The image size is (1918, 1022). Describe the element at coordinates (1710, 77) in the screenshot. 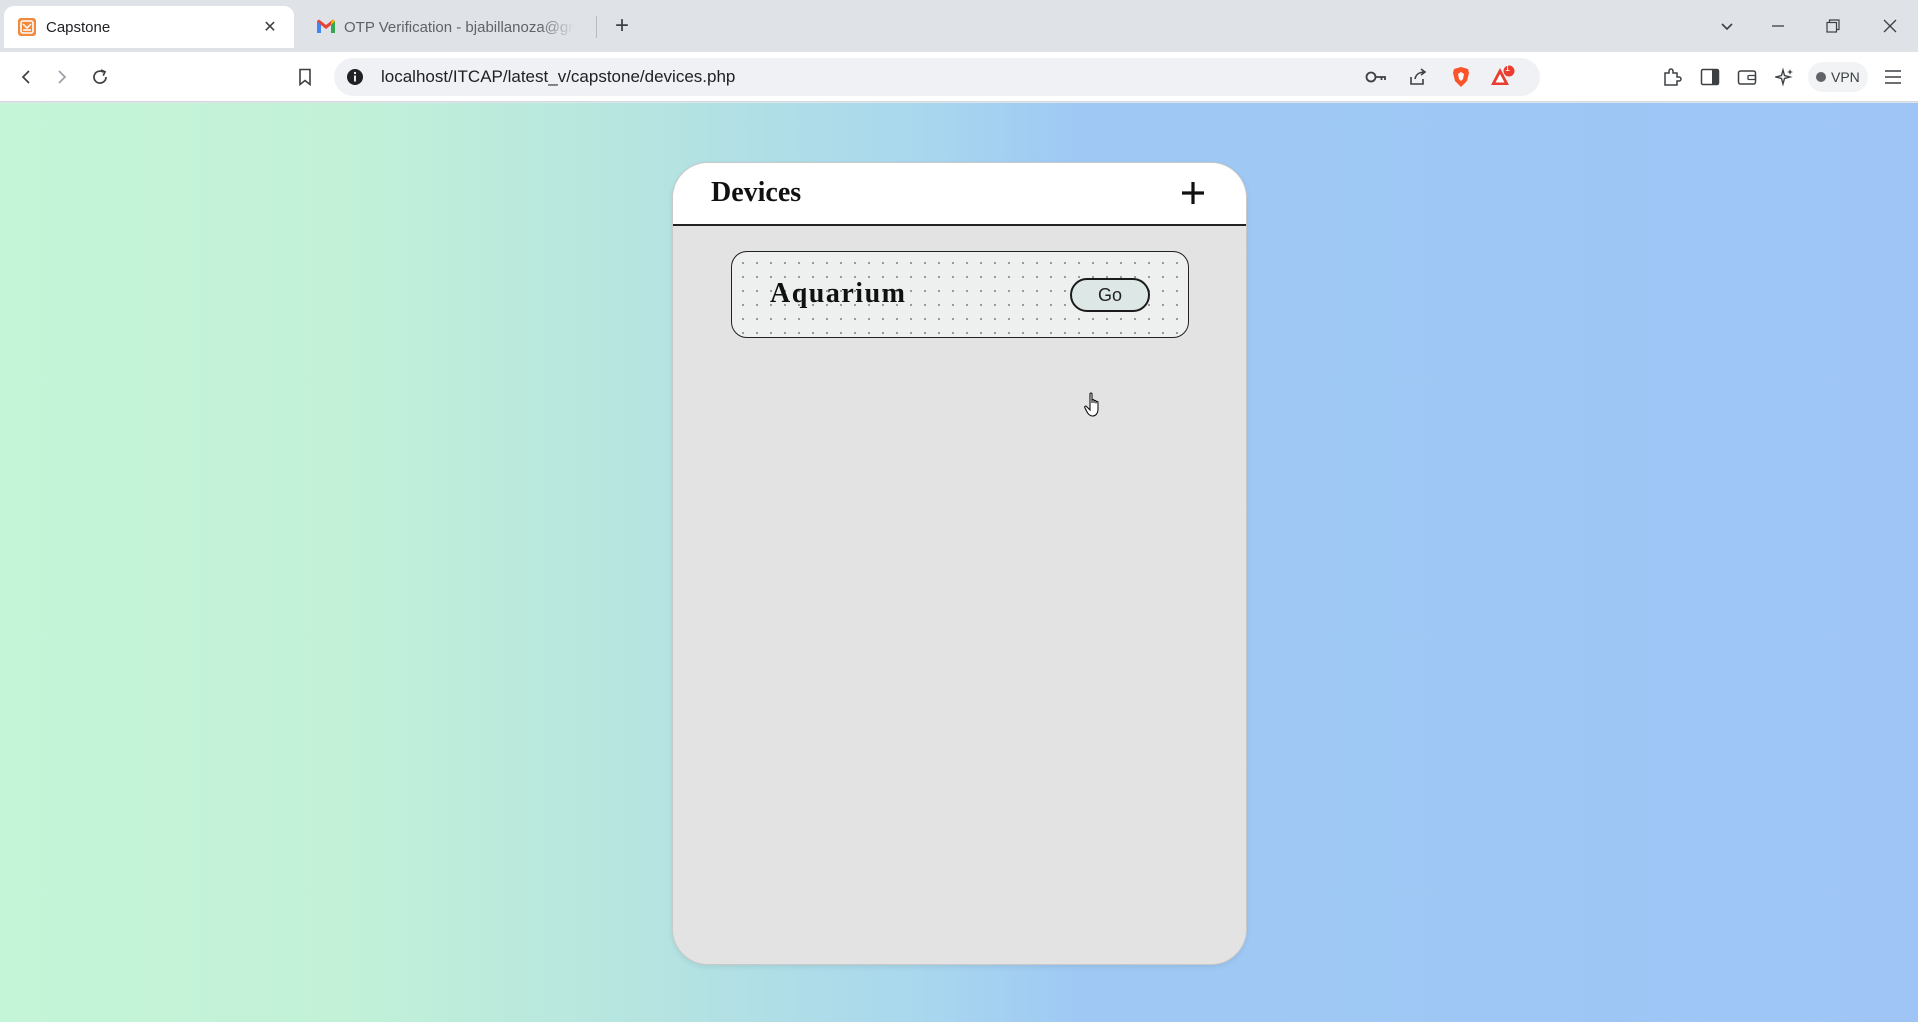

I see `sidebar-toggle-icon` at that location.